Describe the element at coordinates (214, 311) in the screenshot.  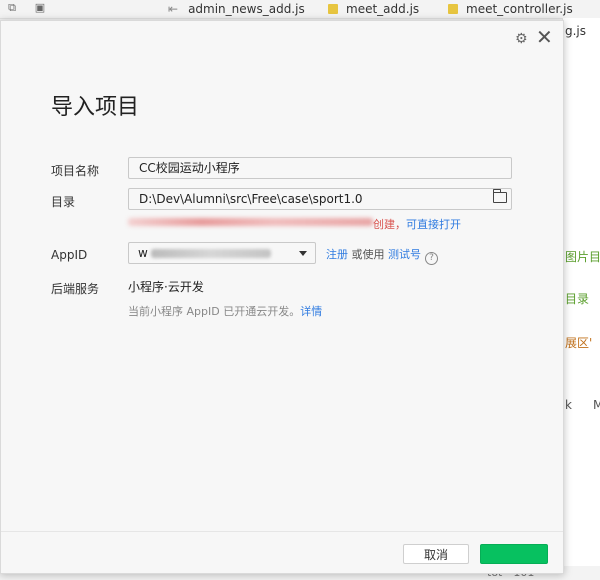
I see `backend-note-text: 当前小程序 AppID 已开通云开发。` at that location.